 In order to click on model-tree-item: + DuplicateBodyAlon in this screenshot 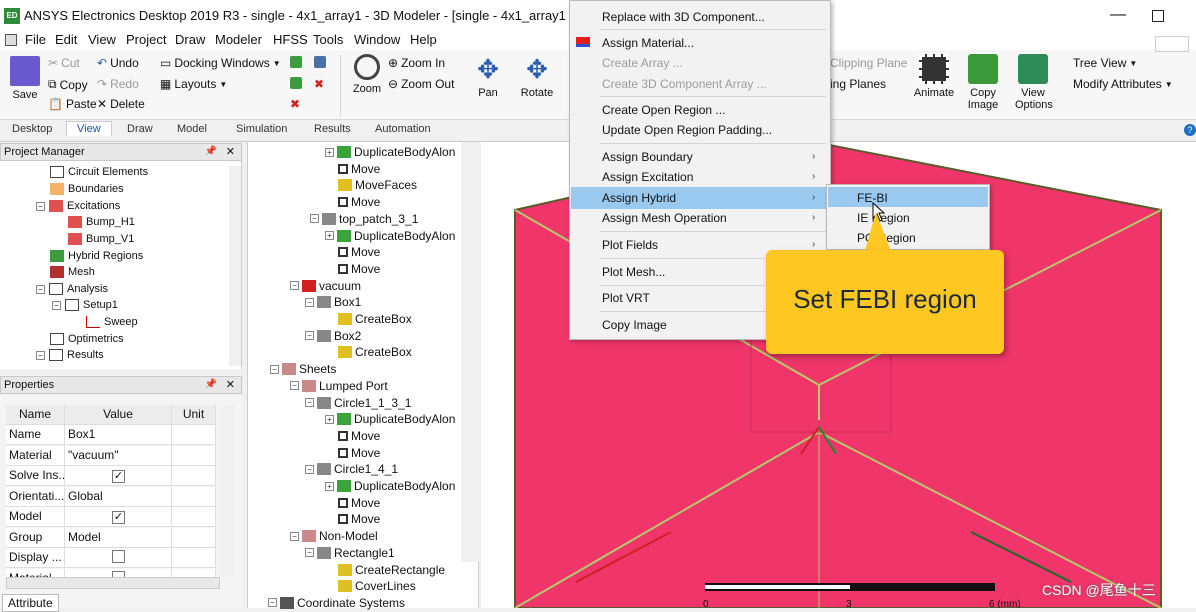, I will do `click(390, 236)`.